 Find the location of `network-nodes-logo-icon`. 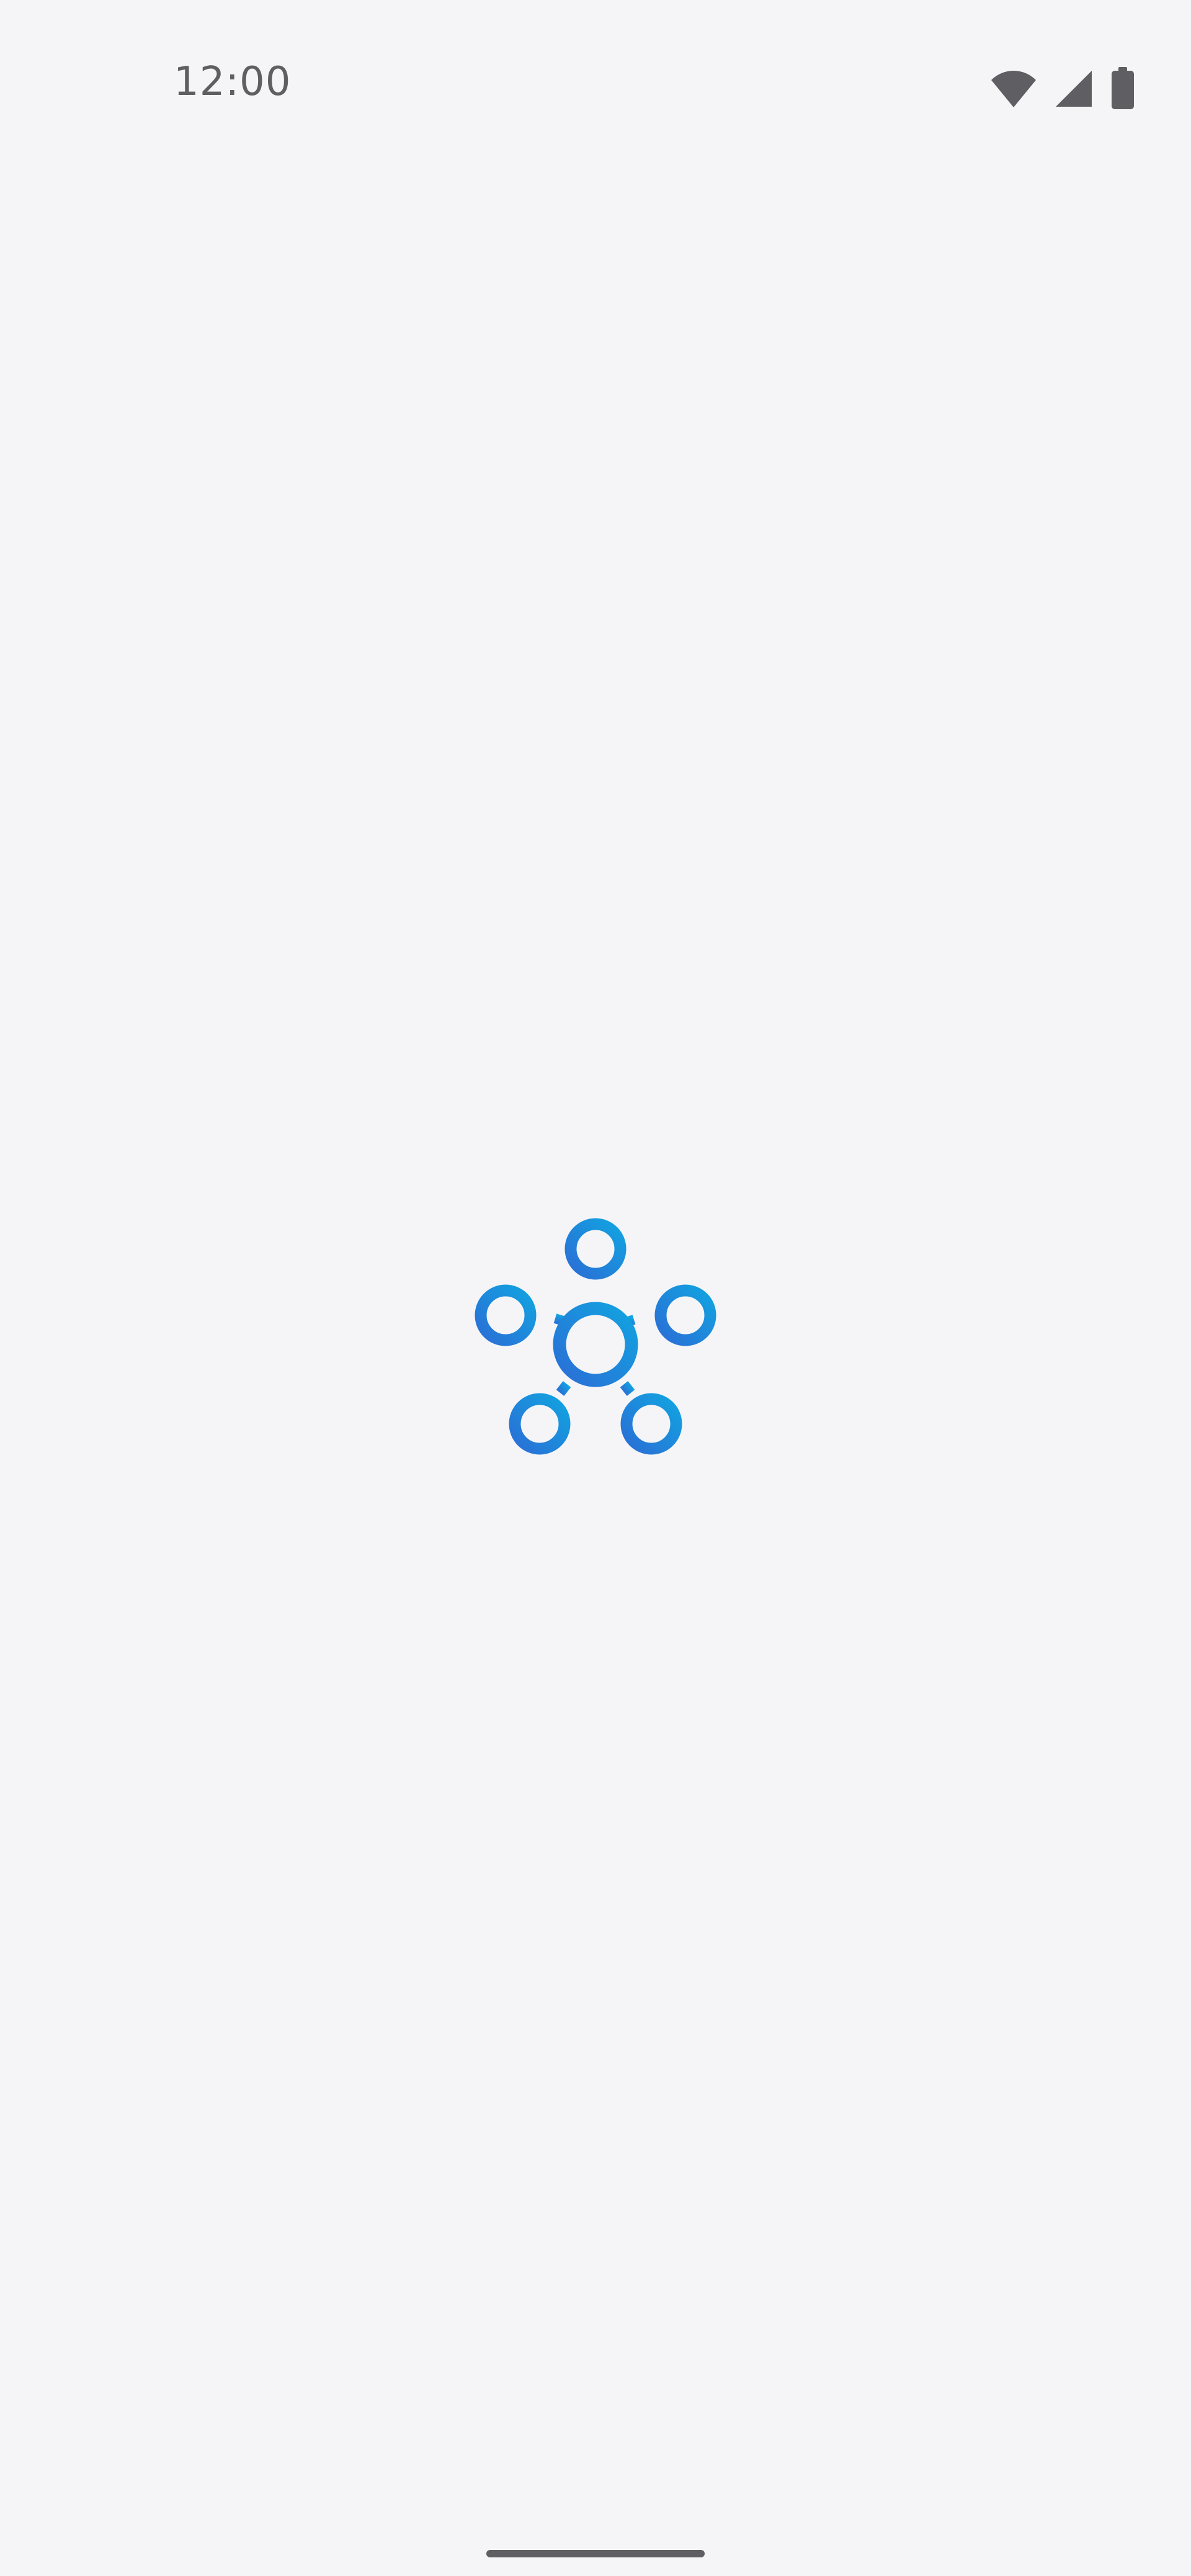

network-nodes-logo-icon is located at coordinates (595, 1336).